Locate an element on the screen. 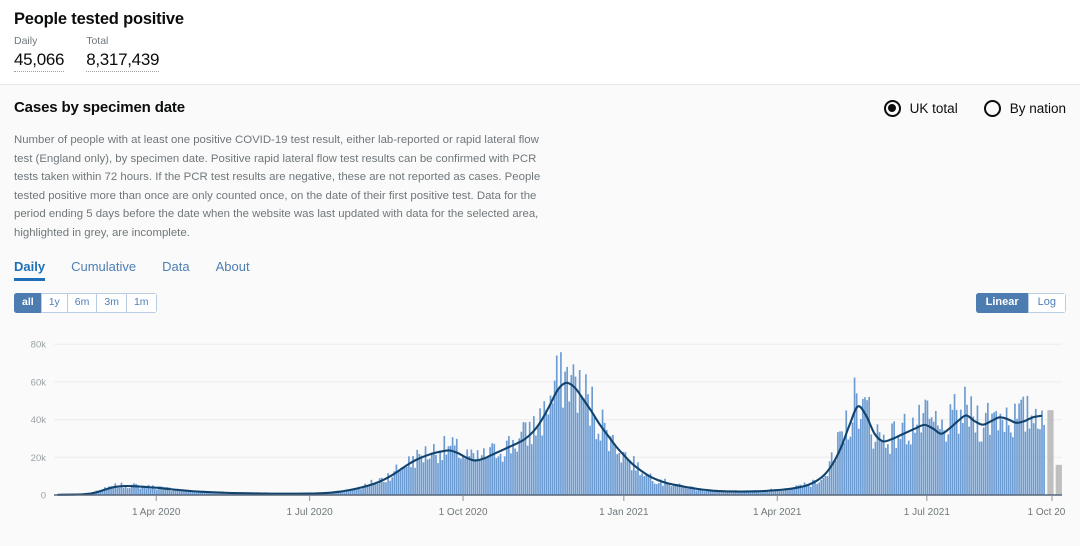 This screenshot has height=546, width=1080. page-title: People tested positive is located at coordinates (99, 19).